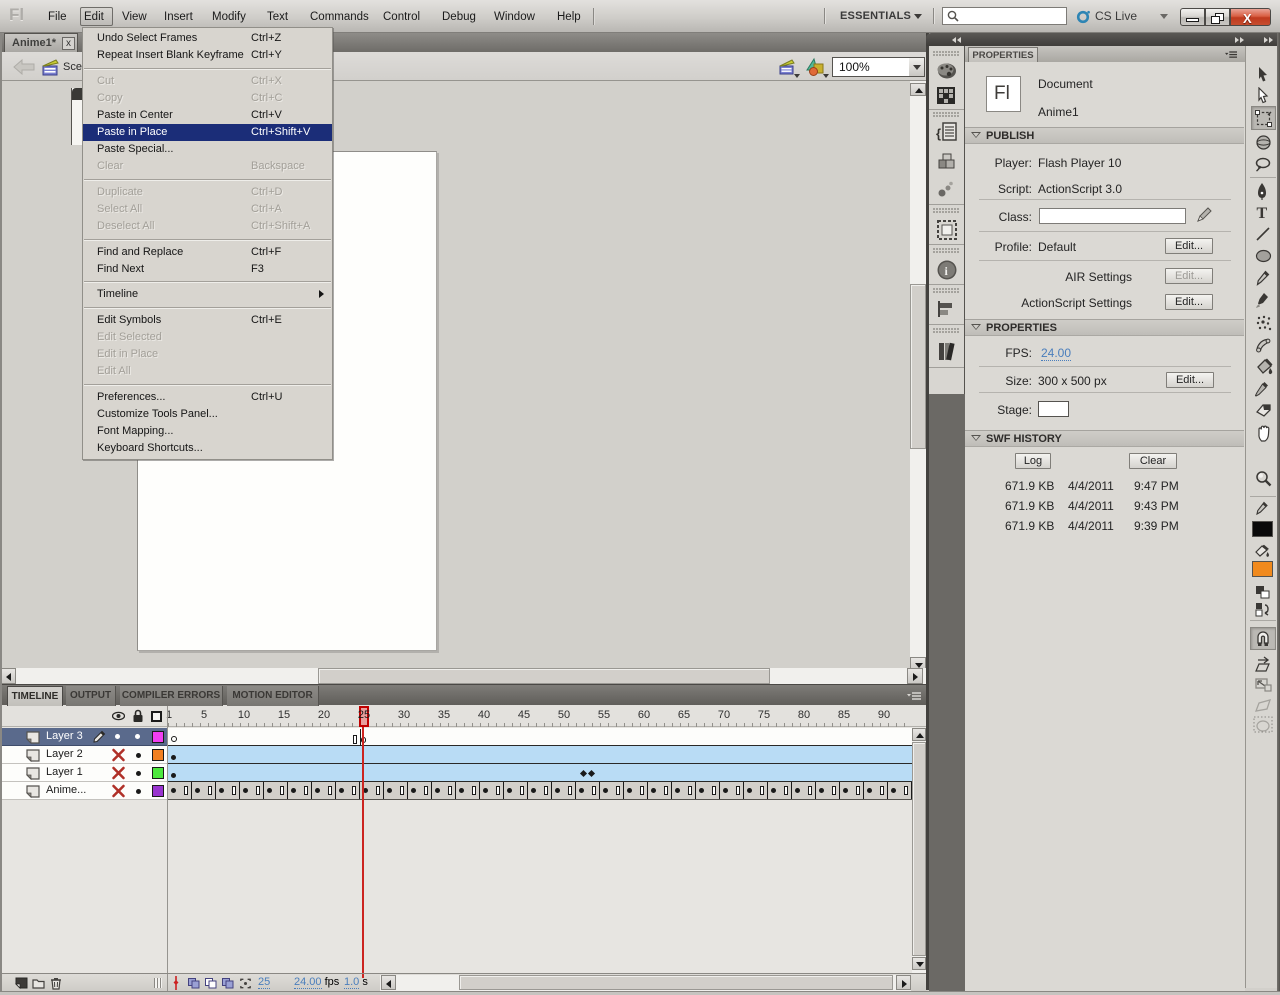 This screenshot has height=995, width=1280. Describe the element at coordinates (1262, 212) in the screenshot. I see `svg-text: T` at that location.